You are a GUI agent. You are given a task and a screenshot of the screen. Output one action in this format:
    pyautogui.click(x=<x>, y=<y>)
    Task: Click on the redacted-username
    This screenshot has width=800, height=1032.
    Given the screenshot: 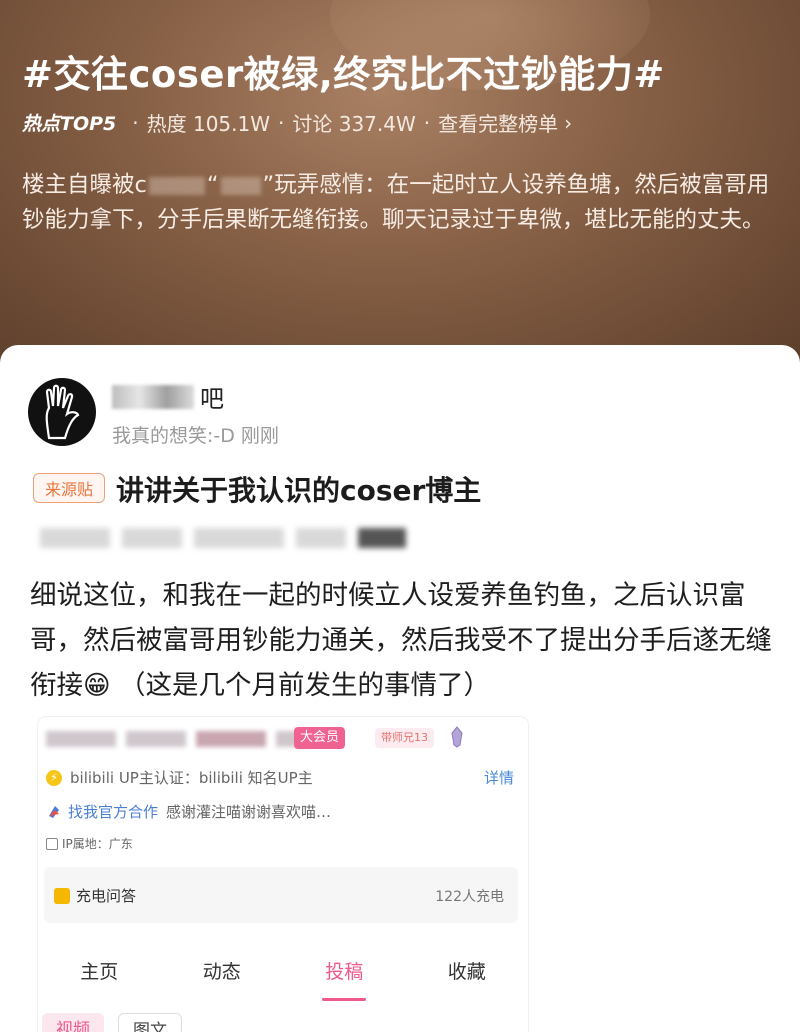 What is the action you would take?
    pyautogui.click(x=153, y=396)
    